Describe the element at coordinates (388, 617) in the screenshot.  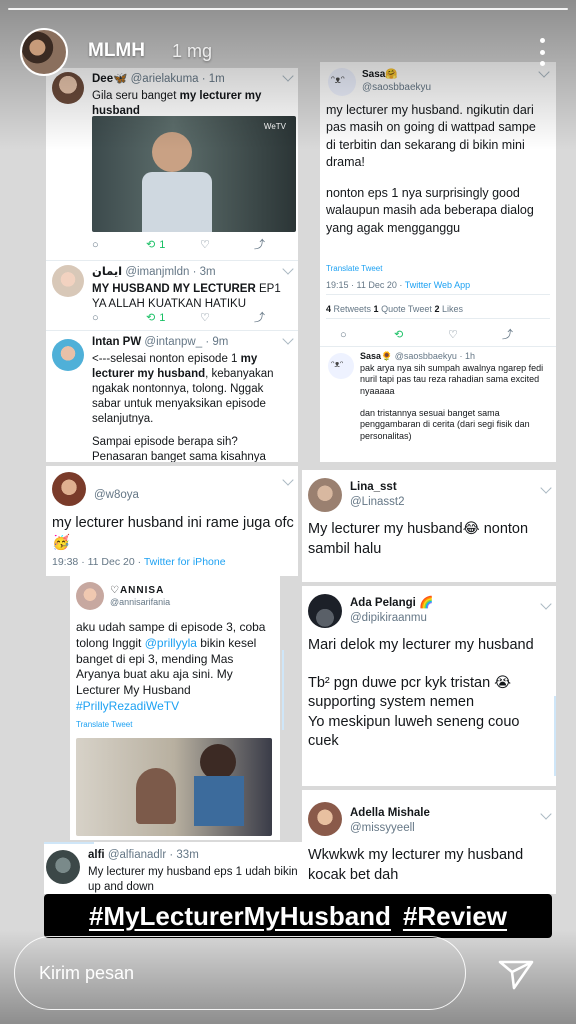
I see `tweet-handle: @dipikiraanmu` at that location.